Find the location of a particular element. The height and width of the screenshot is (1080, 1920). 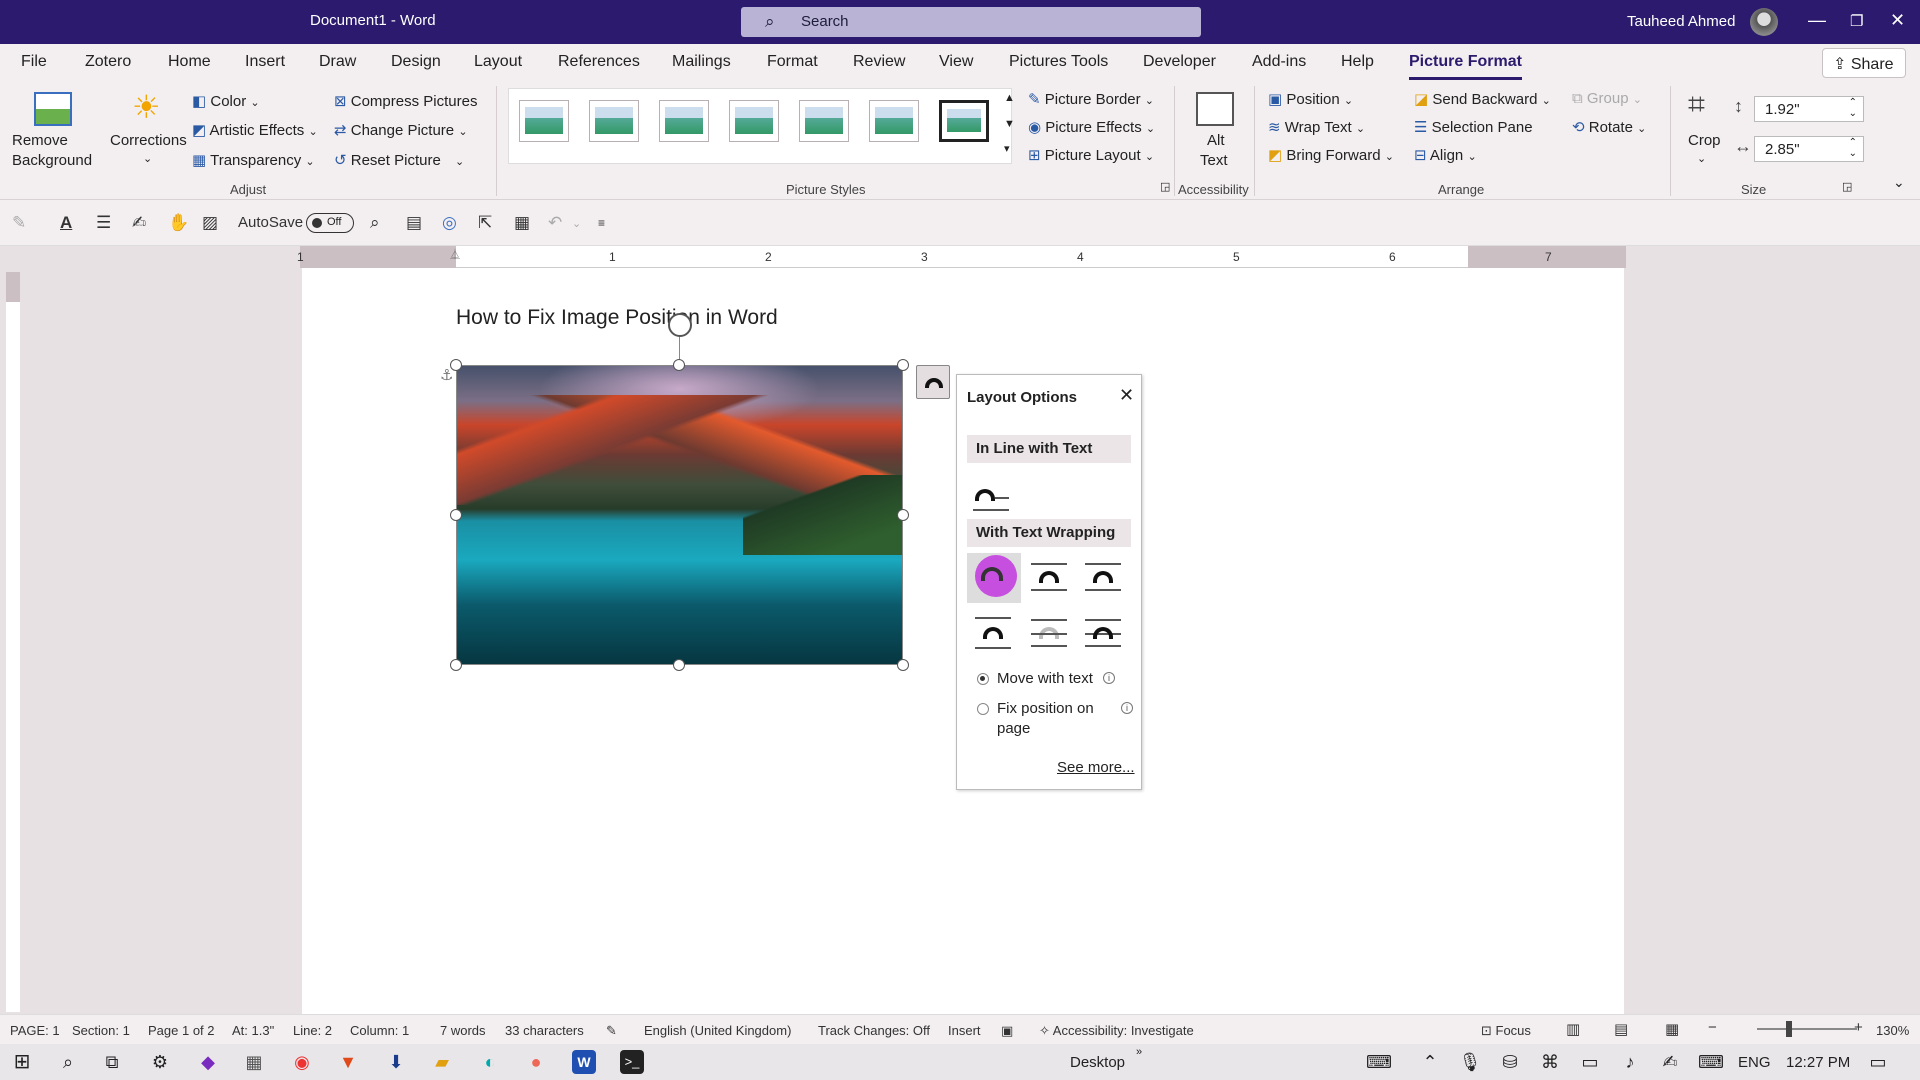

status-at: At: 1.3" is located at coordinates (253, 1030).